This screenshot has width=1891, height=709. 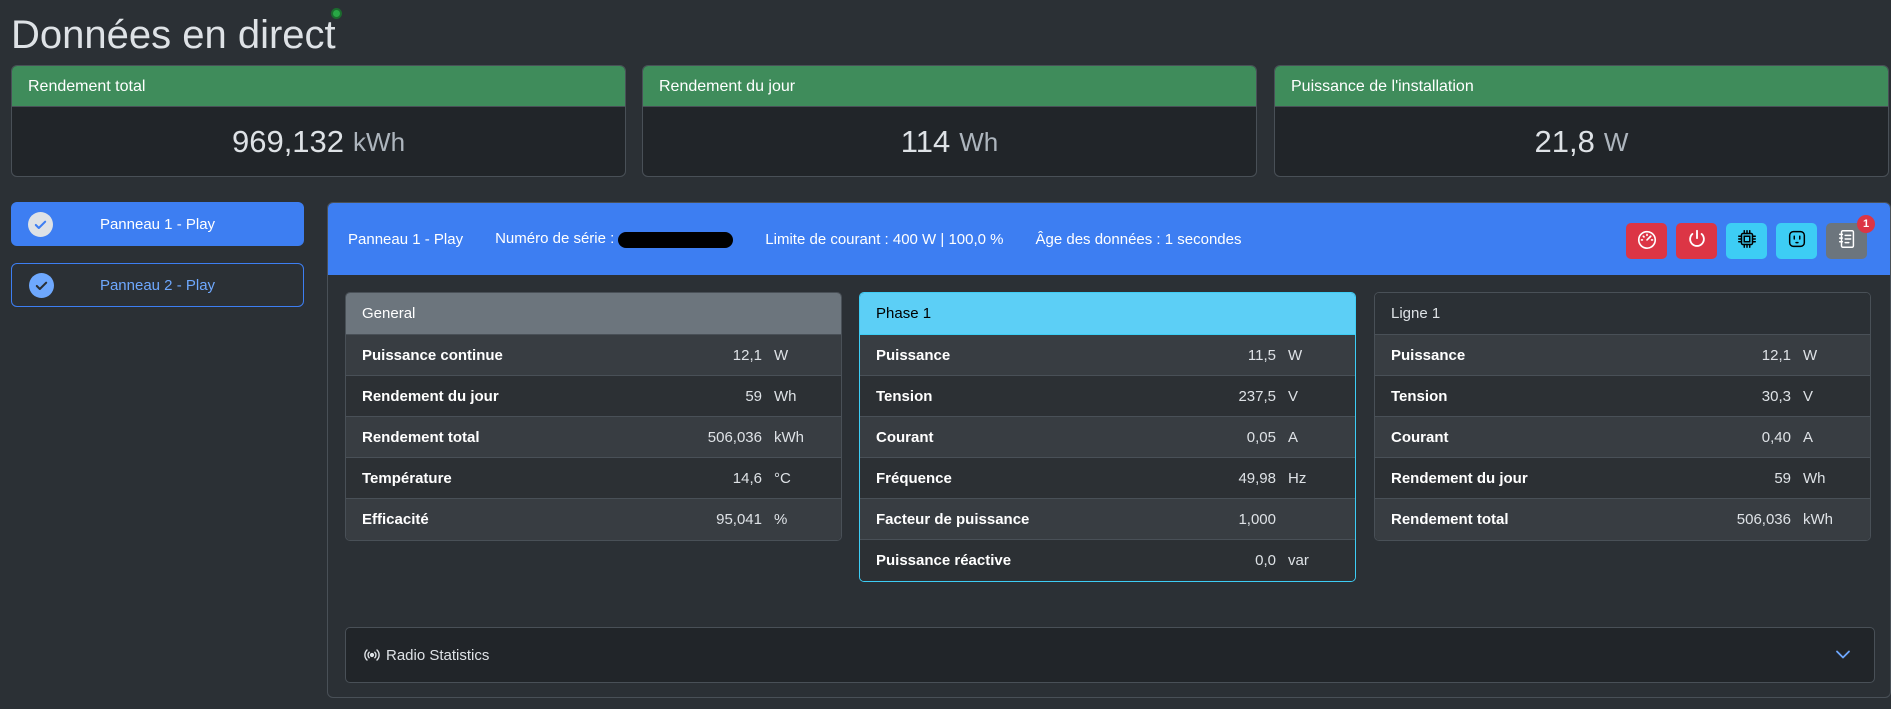 What do you see at coordinates (372, 655) in the screenshot?
I see `radio-waves-icon` at bounding box center [372, 655].